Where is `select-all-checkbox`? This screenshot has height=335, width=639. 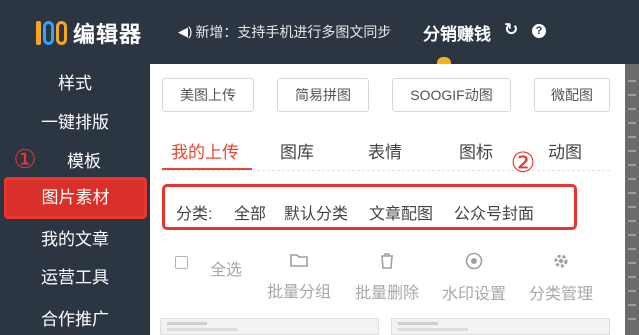
select-all-checkbox is located at coordinates (181, 262).